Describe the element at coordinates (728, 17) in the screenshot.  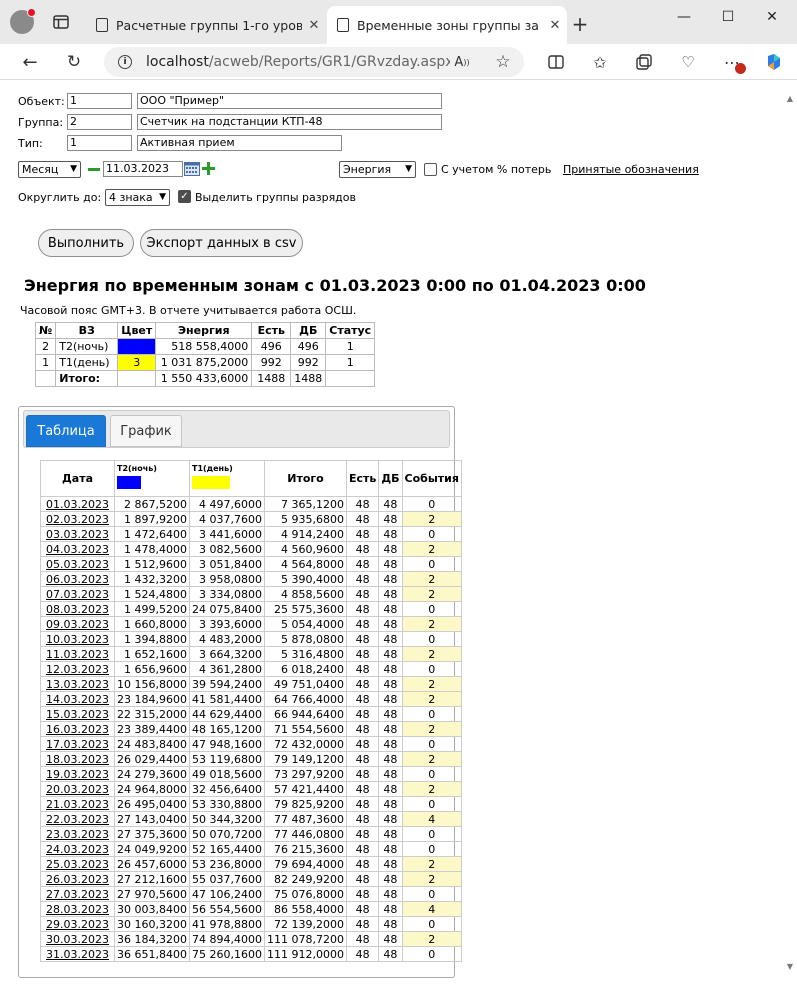
I see `maximize-icon: ☐` at that location.